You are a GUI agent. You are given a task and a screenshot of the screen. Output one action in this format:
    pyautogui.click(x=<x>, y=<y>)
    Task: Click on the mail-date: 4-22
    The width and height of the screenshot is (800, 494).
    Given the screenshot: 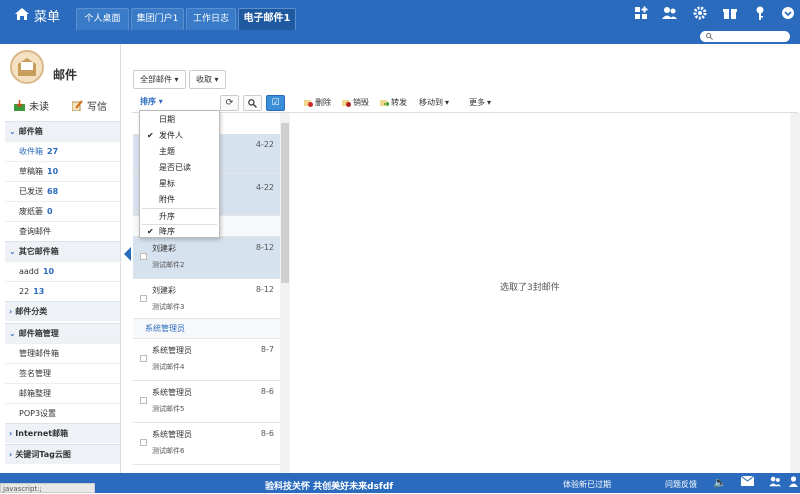 What is the action you would take?
    pyautogui.click(x=264, y=187)
    